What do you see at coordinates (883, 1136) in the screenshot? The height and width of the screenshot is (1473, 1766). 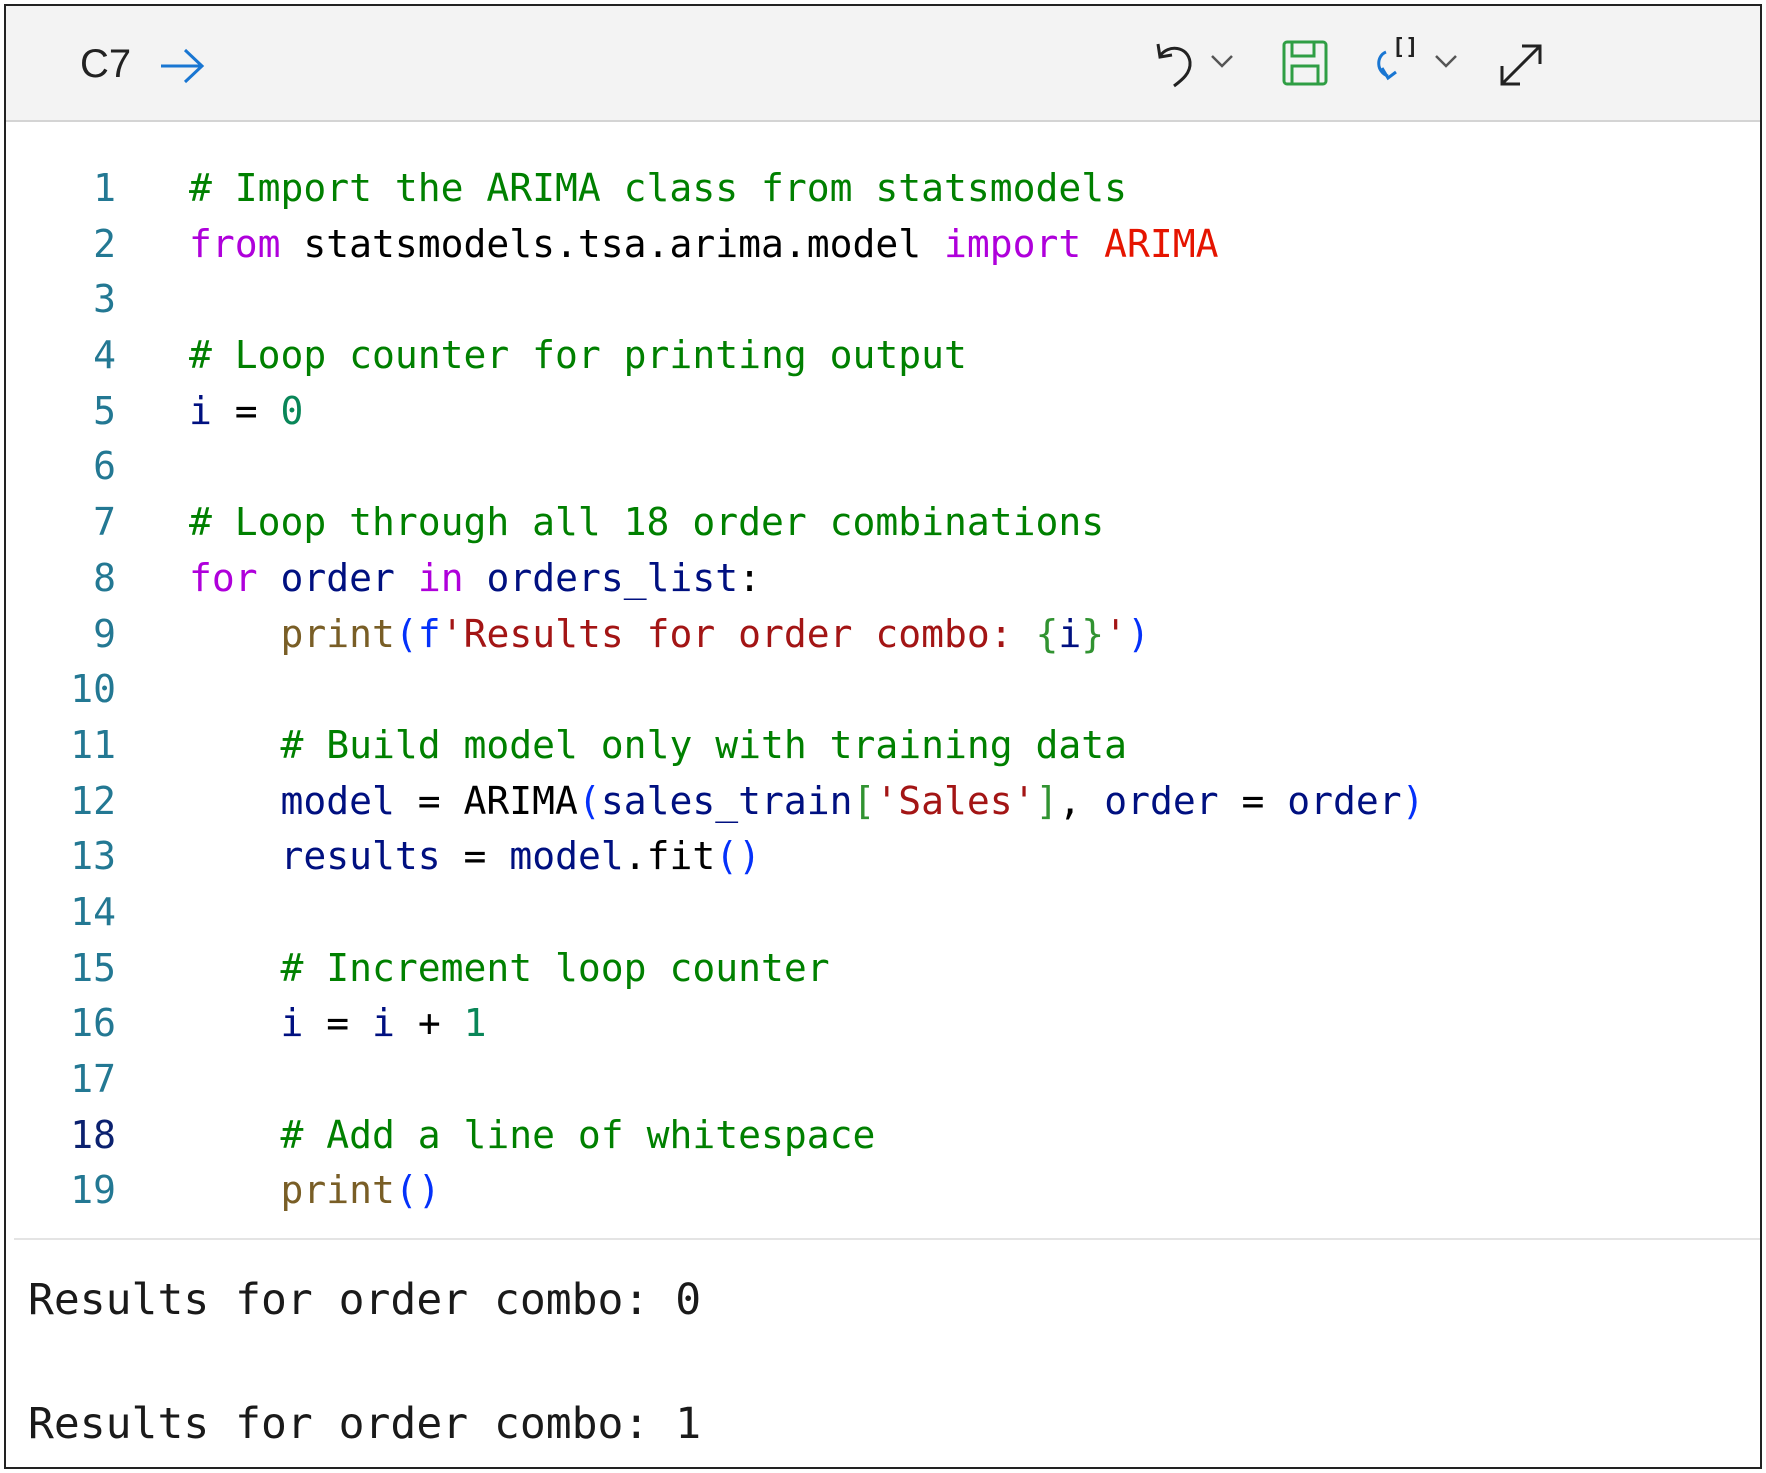 I see `code-line: 18 # Add a line of whitespace` at bounding box center [883, 1136].